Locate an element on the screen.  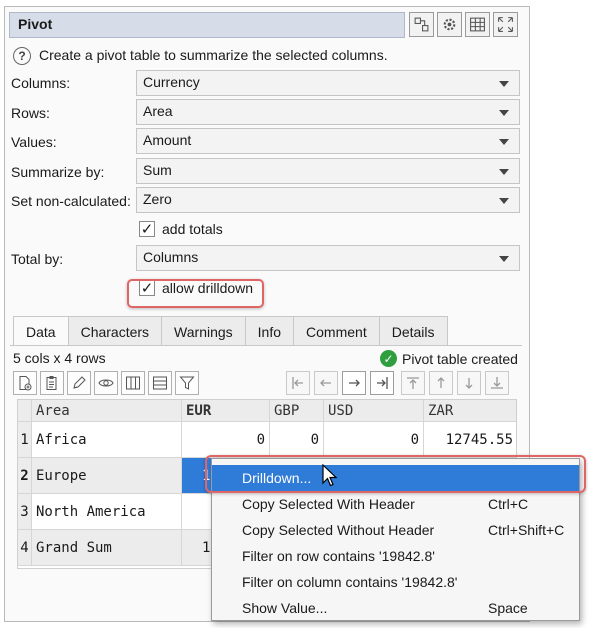
table-dimensions: 5 cols x 4 rows is located at coordinates (59, 358).